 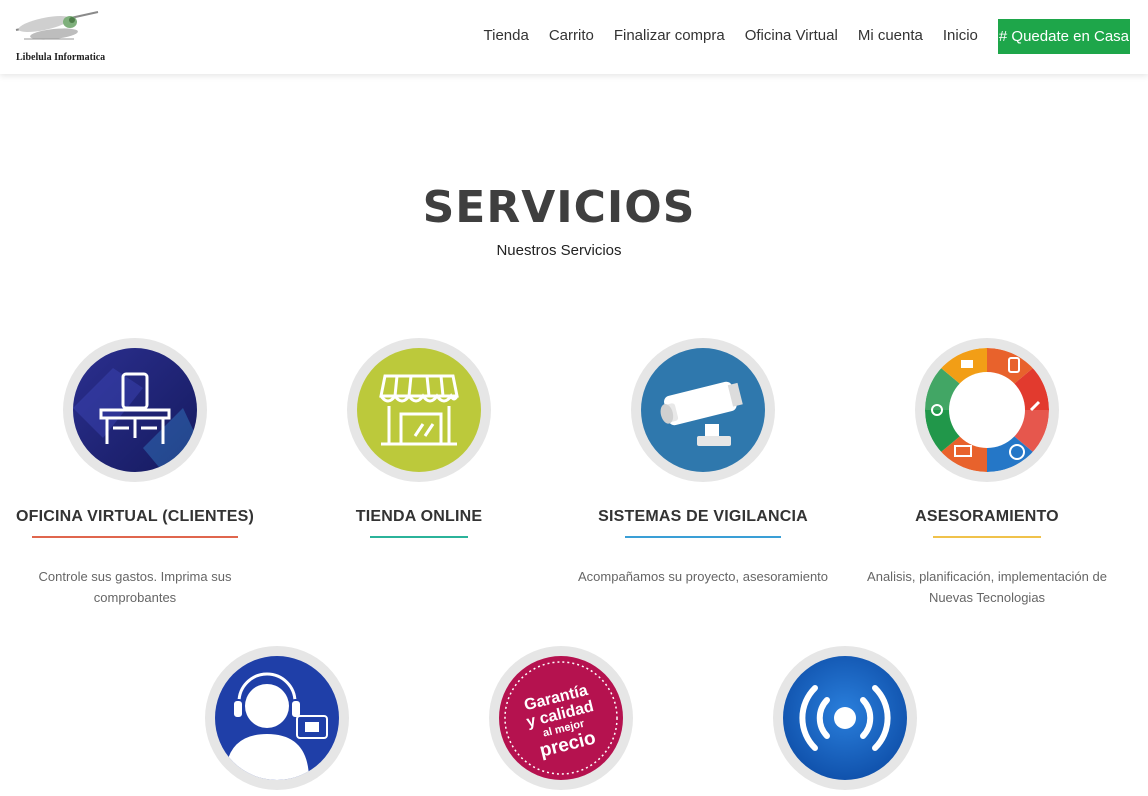 I want to click on service-card-tienda-online: TIENDA ONLINE, so click(x=419, y=452).